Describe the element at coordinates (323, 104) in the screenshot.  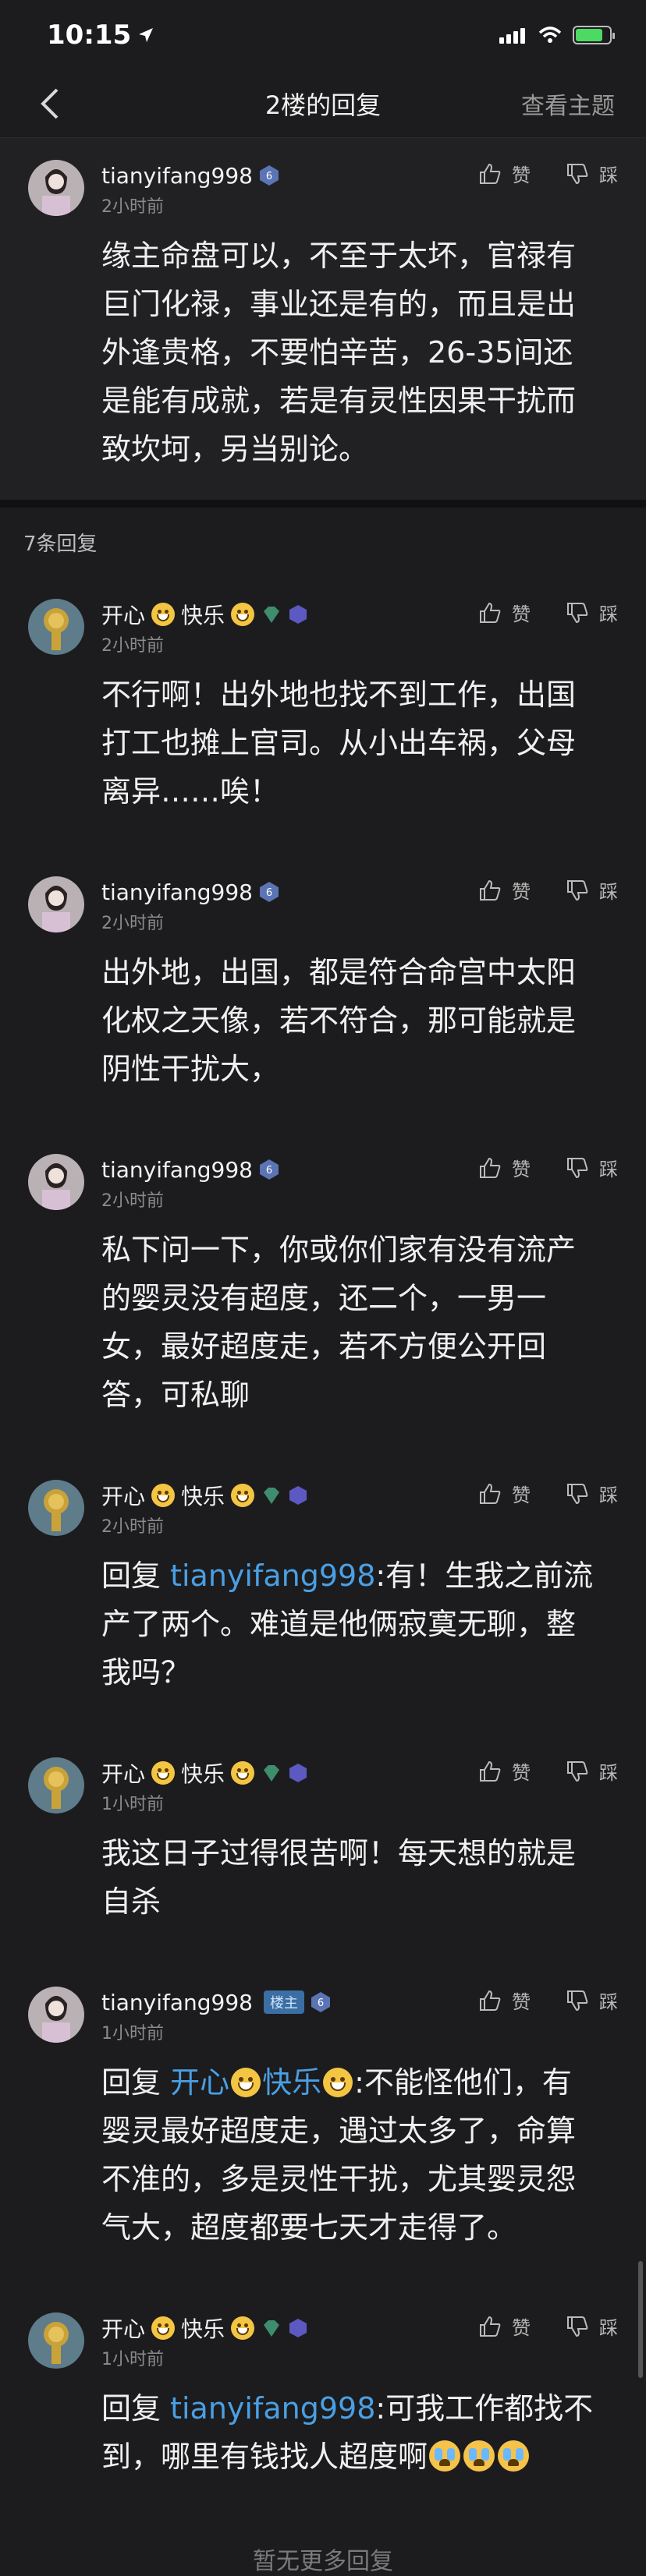
I see `nav-bar: 2楼的回复 查看主题` at that location.